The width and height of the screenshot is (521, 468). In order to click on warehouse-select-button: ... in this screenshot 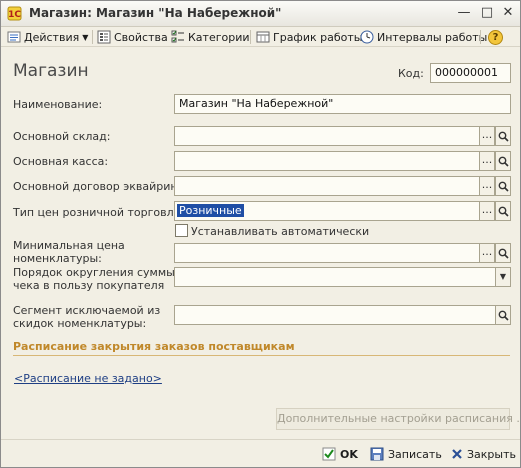, I will do `click(487, 136)`.